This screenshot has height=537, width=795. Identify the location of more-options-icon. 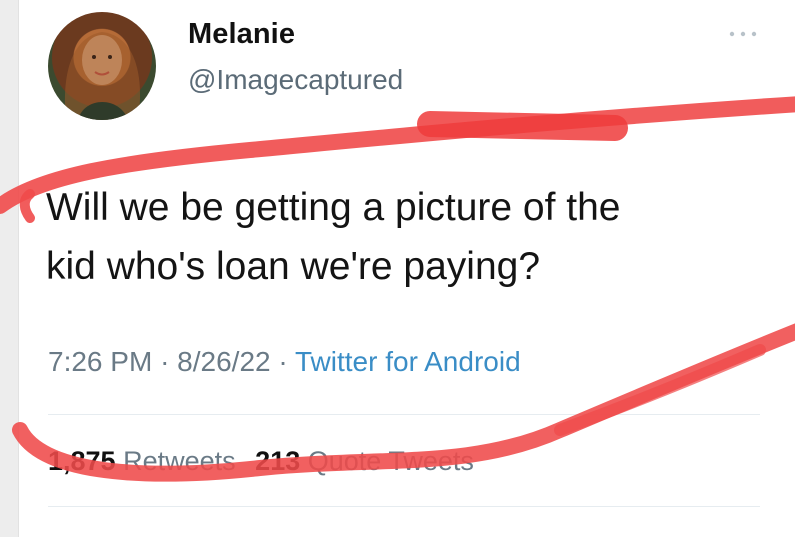
(743, 34).